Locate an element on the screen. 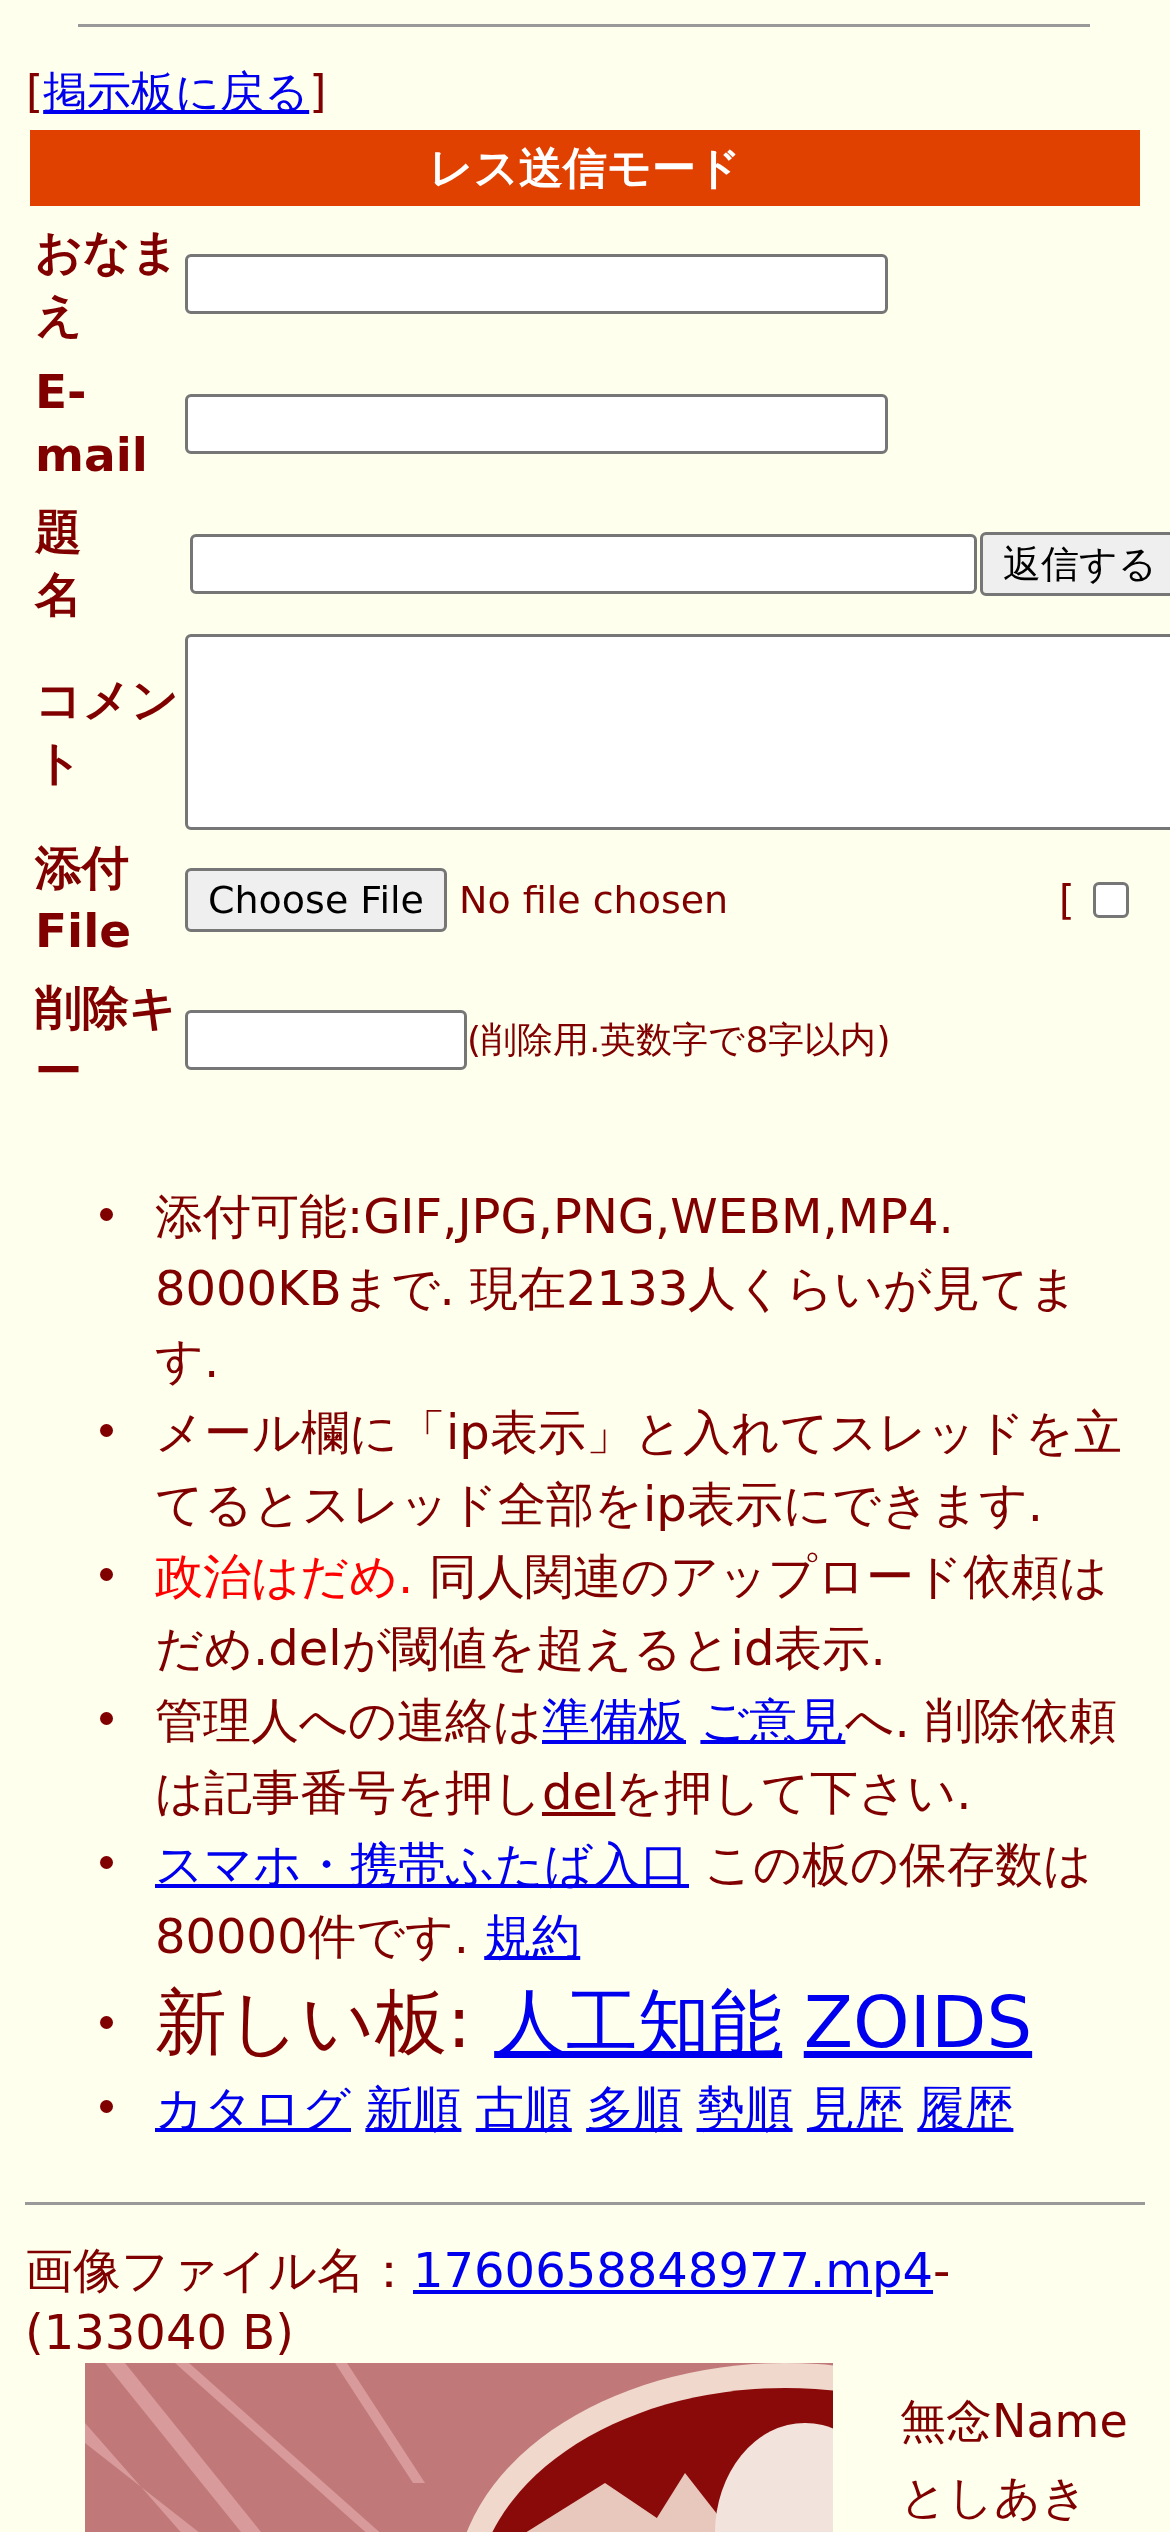 Image resolution: width=1170 pixels, height=2532 pixels. form-label: おなまえ is located at coordinates (107, 284).